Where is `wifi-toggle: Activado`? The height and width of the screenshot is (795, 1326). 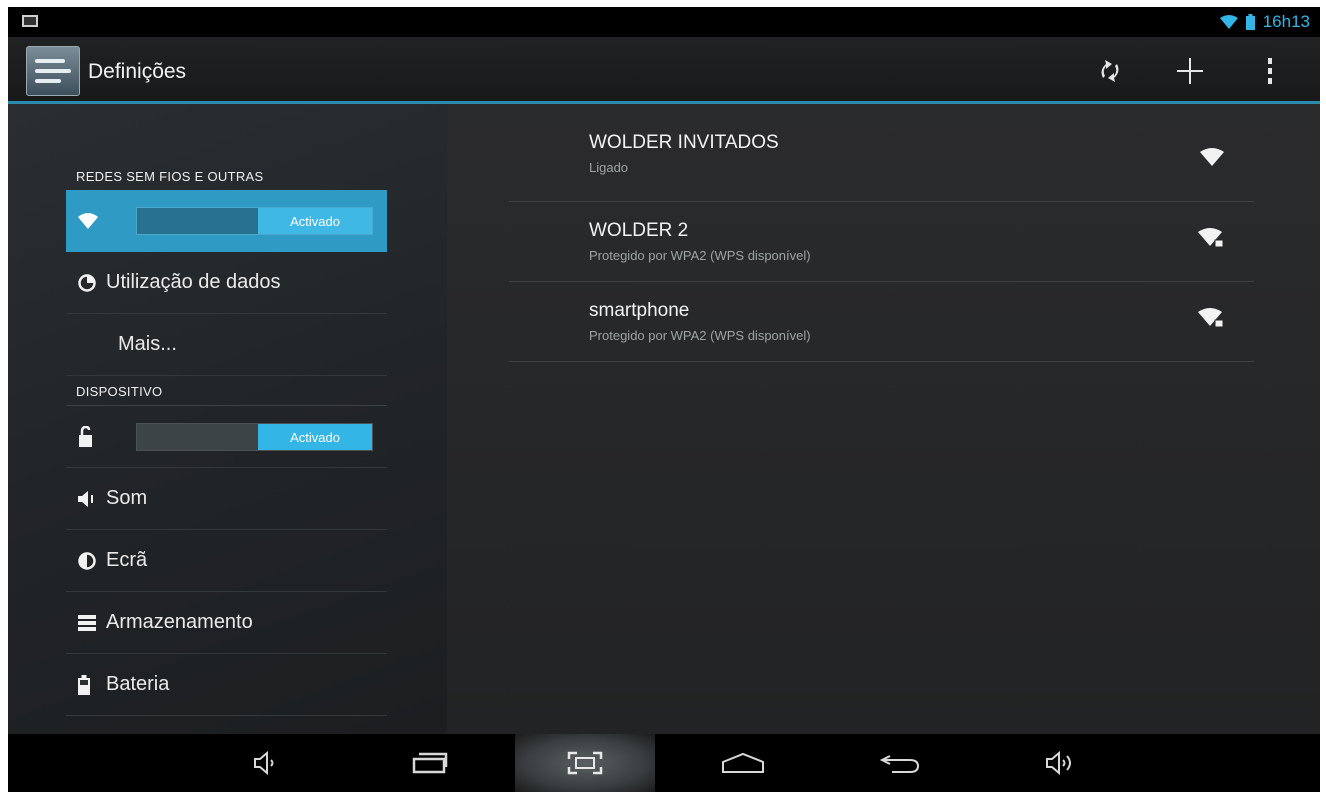
wifi-toggle: Activado is located at coordinates (254, 221).